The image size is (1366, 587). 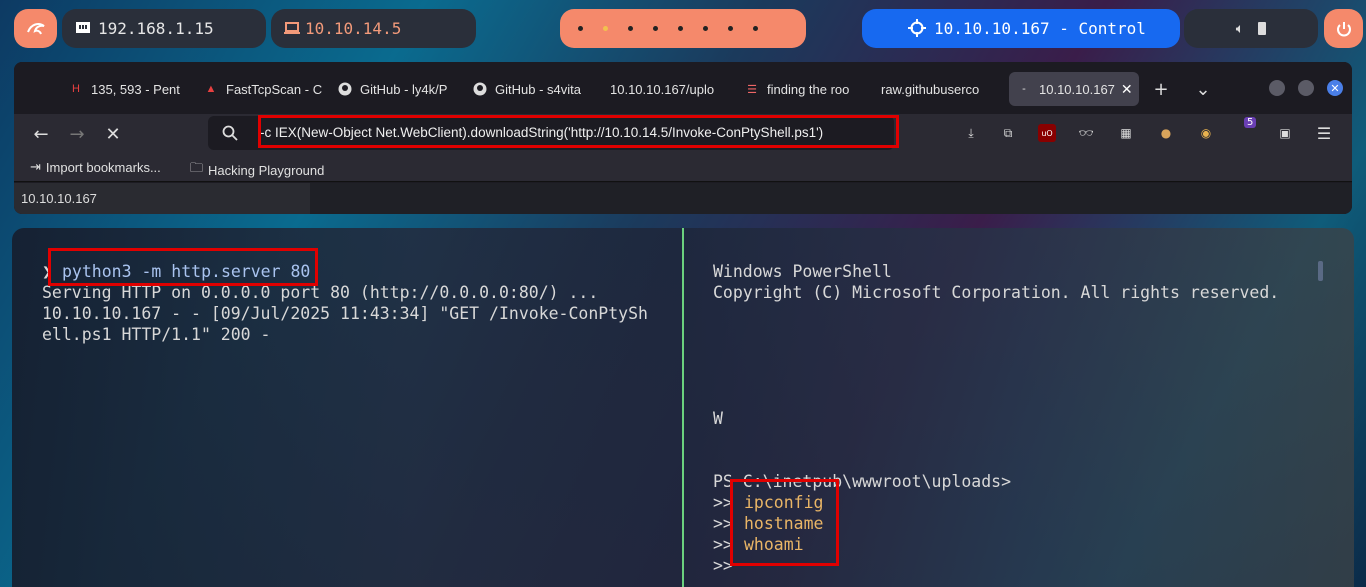 I want to click on tab-label: finding the roo, so click(x=808, y=89).